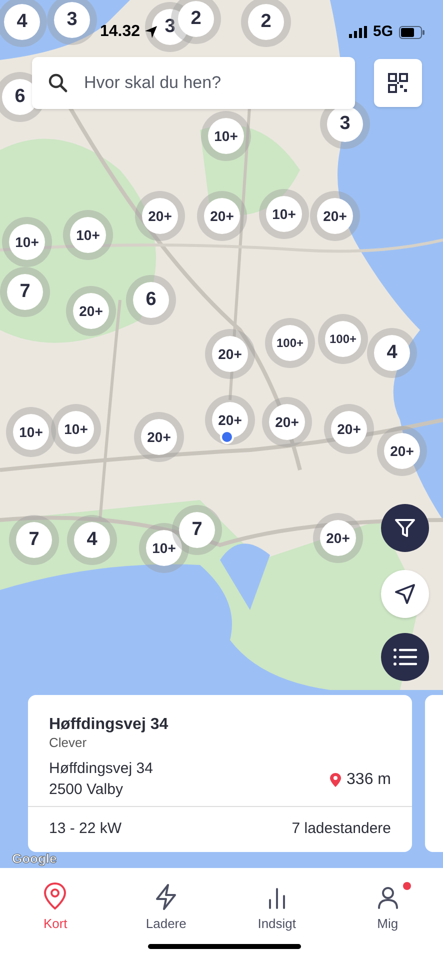 The width and height of the screenshot is (443, 956). I want to click on location-arrow-icon, so click(151, 32).